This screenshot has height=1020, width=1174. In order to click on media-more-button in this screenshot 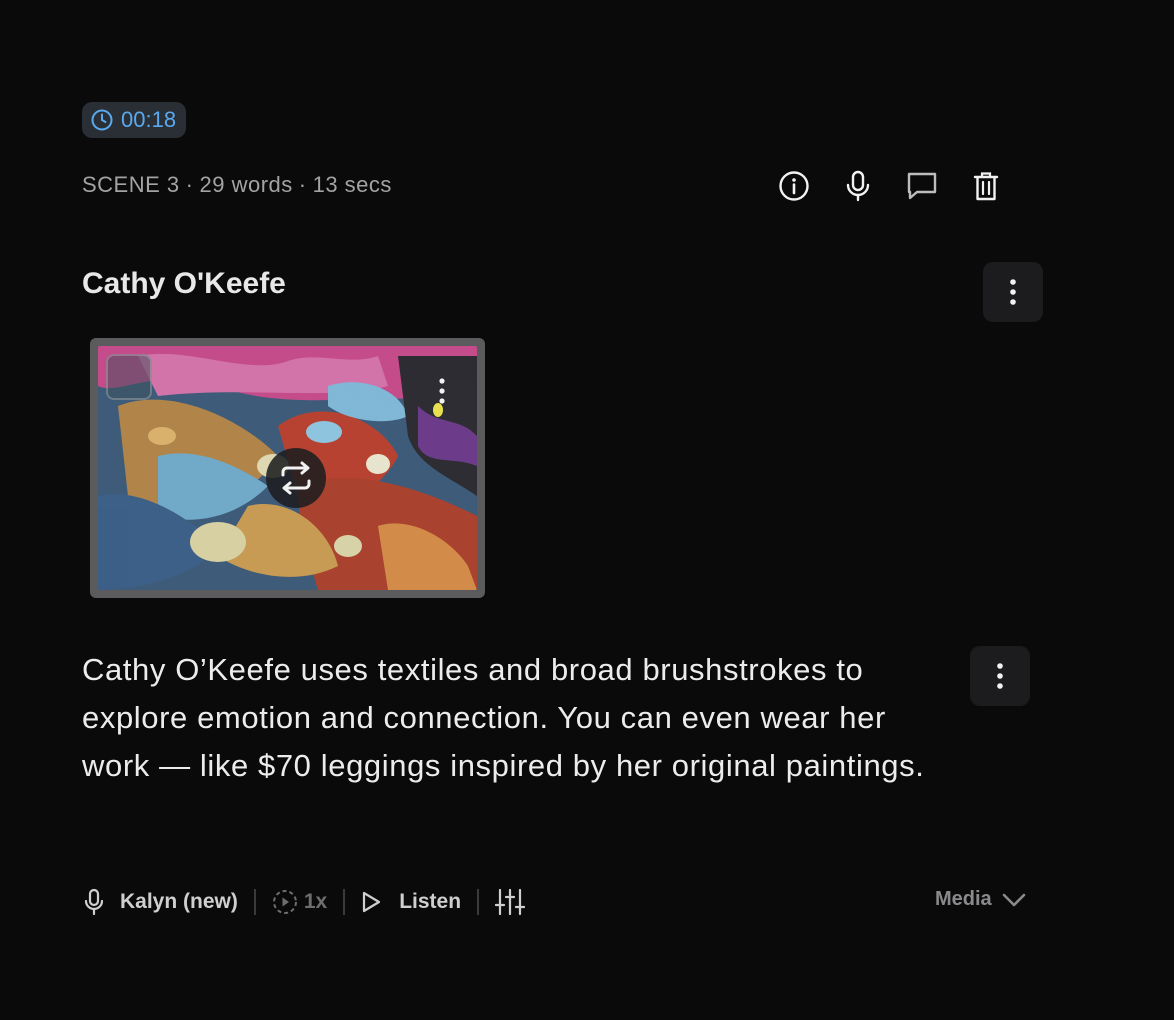, I will do `click(442, 391)`.